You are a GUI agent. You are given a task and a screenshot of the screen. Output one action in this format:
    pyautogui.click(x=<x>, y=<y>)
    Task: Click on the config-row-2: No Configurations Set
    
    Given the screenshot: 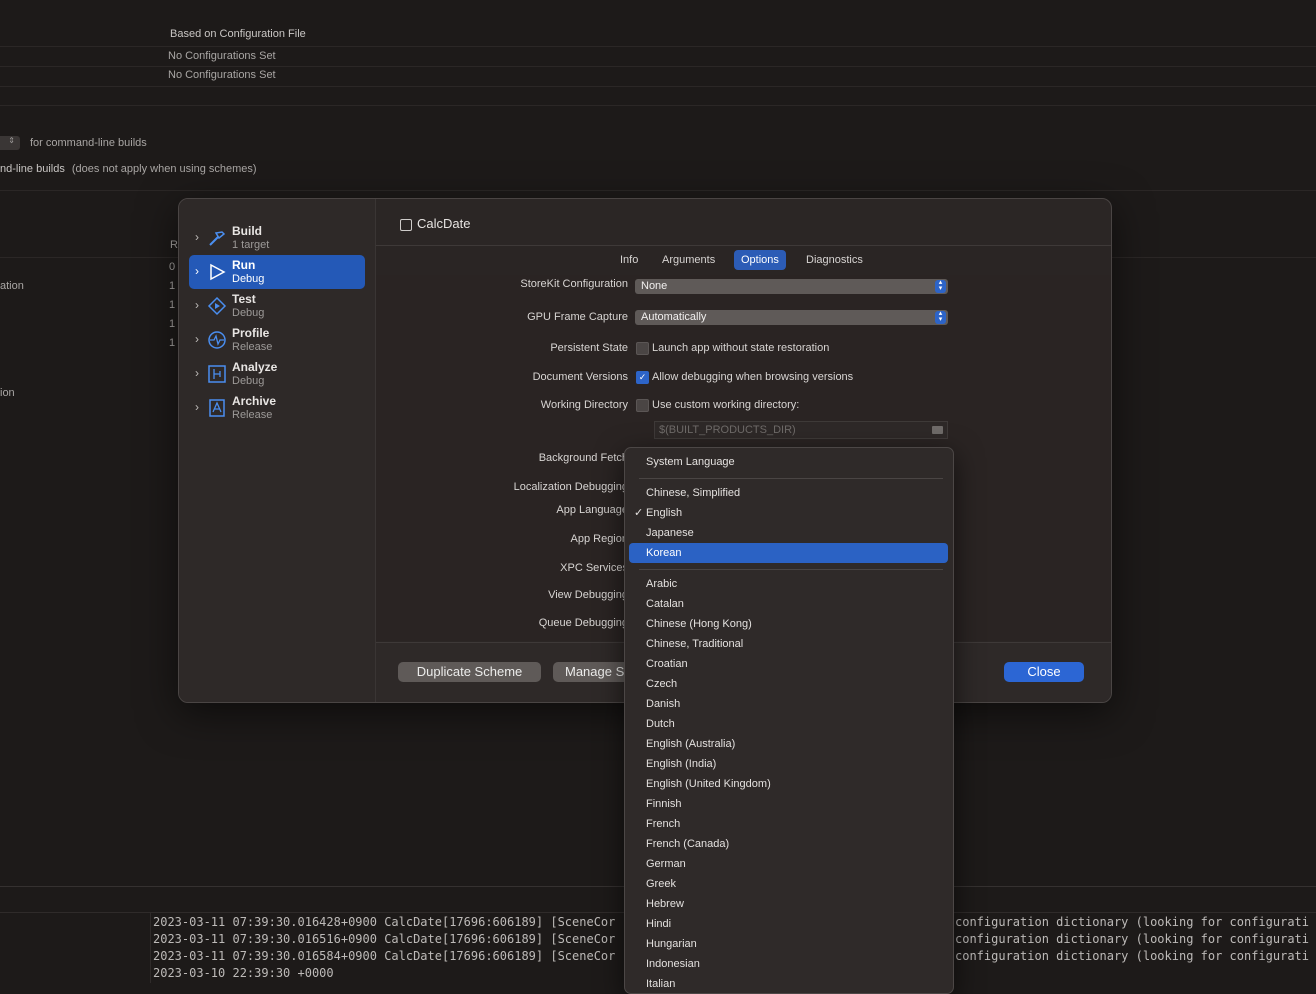 What is the action you would take?
    pyautogui.click(x=222, y=75)
    